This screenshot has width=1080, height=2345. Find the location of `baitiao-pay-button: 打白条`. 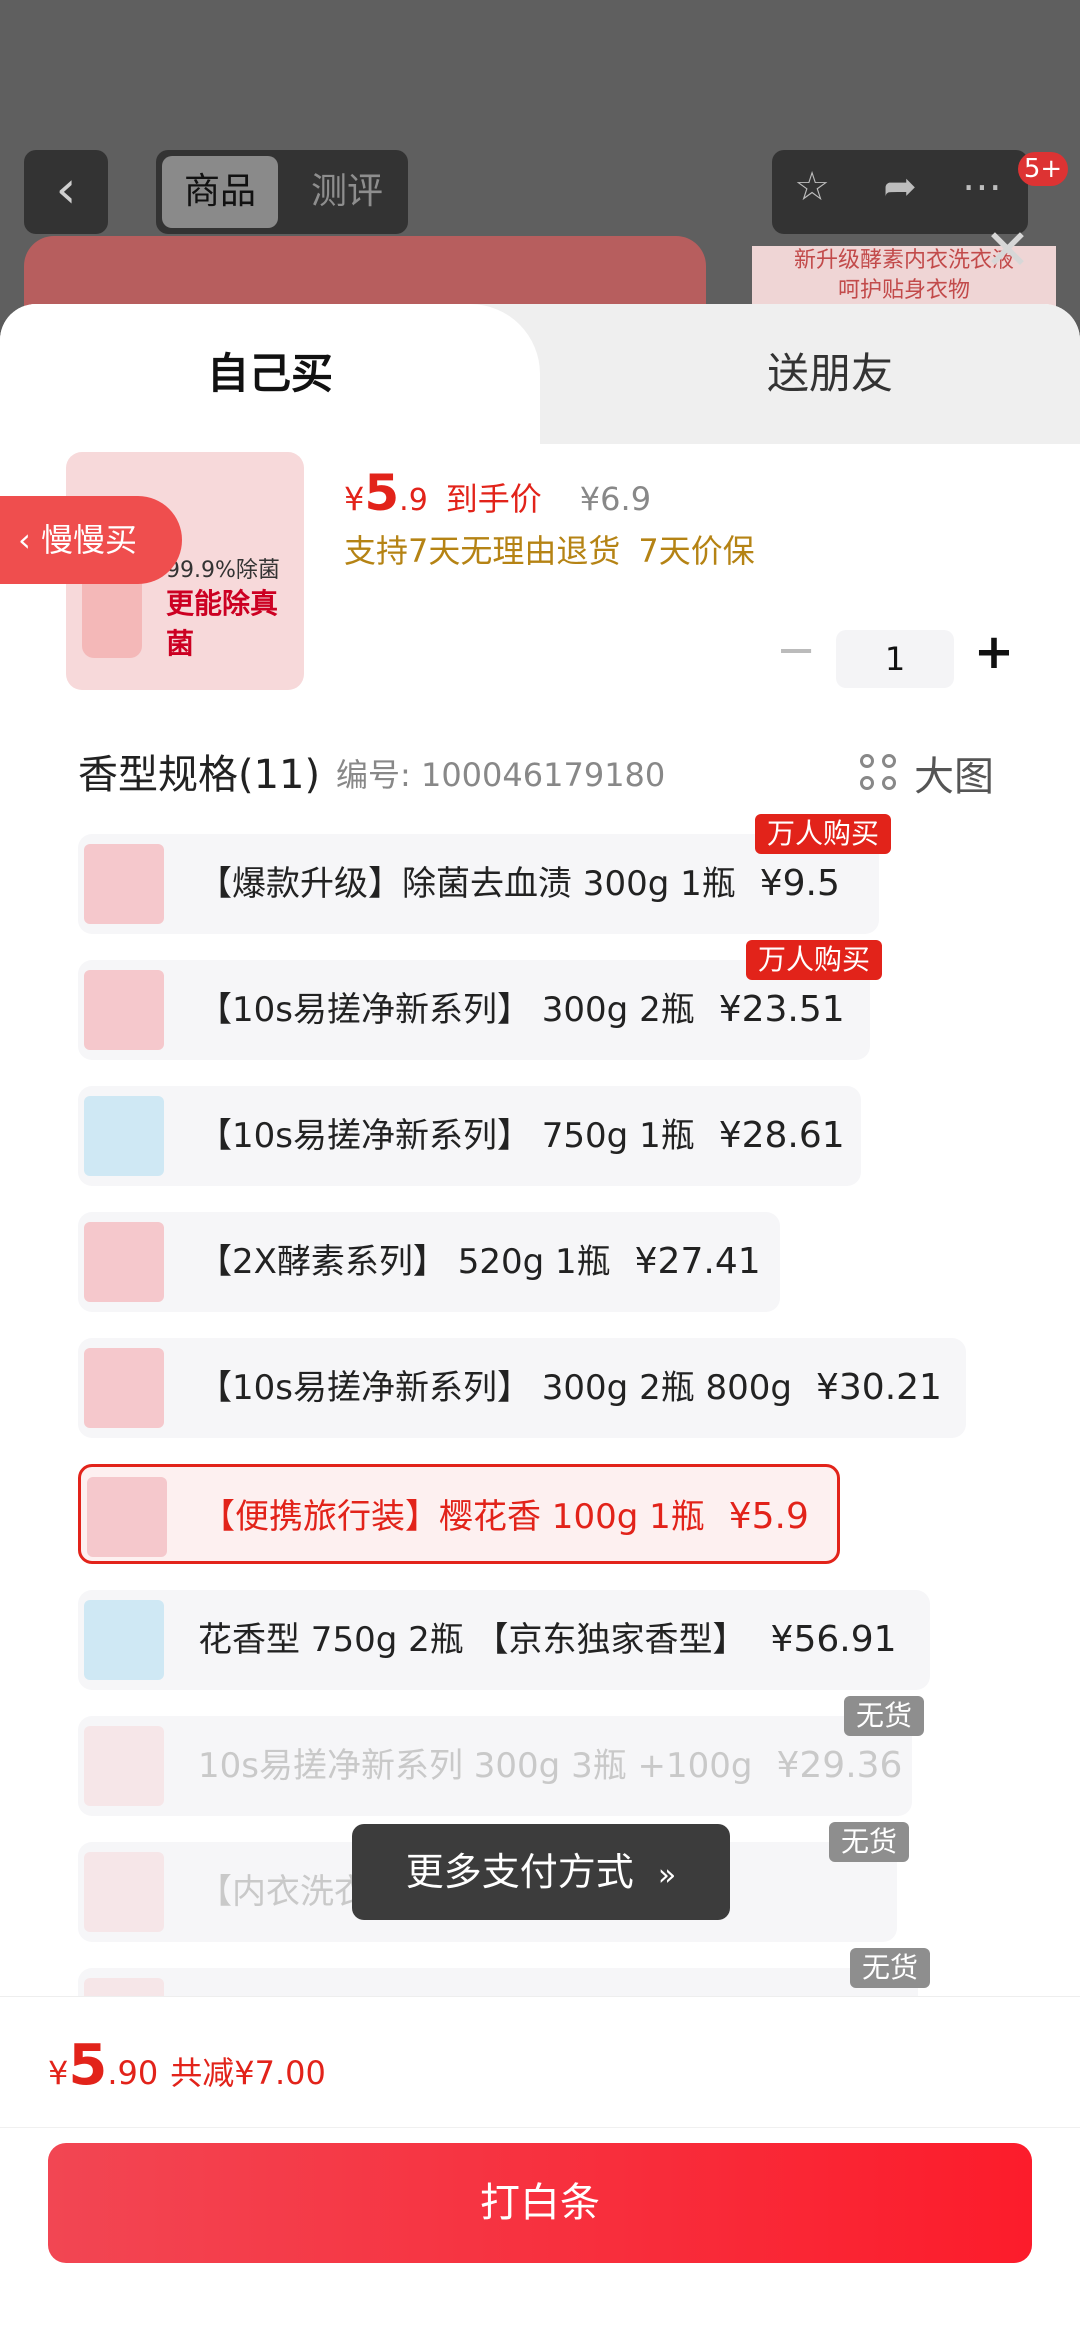

baitiao-pay-button: 打白条 is located at coordinates (540, 2203).